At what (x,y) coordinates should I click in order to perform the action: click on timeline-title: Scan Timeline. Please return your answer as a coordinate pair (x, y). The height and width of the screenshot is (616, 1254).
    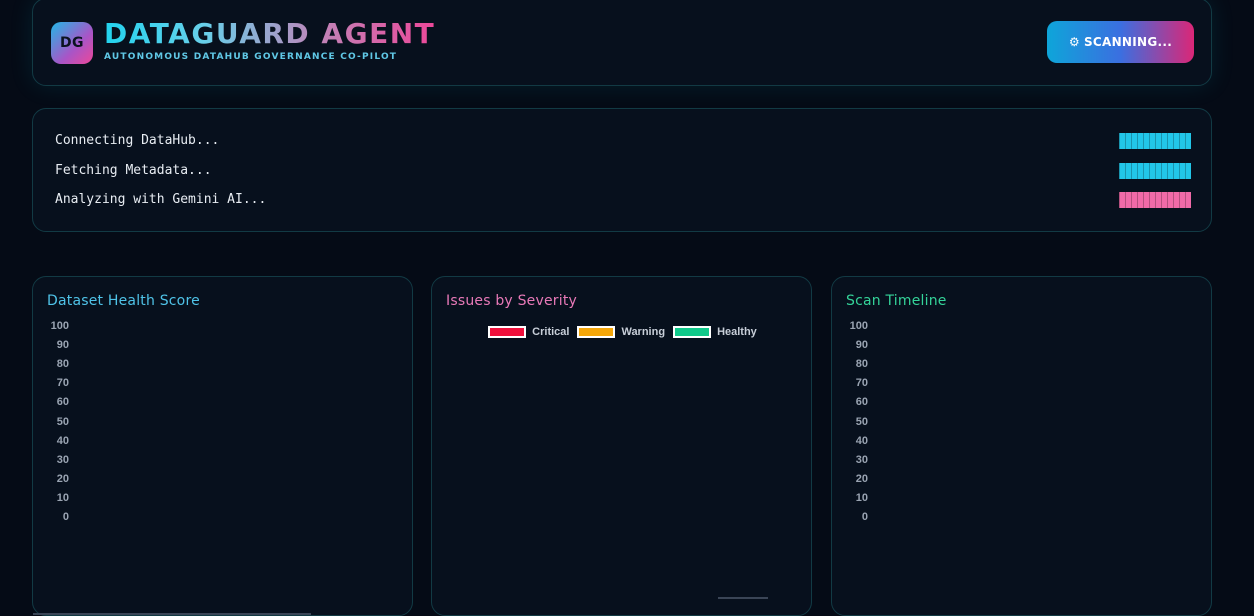
    Looking at the image, I should click on (896, 301).